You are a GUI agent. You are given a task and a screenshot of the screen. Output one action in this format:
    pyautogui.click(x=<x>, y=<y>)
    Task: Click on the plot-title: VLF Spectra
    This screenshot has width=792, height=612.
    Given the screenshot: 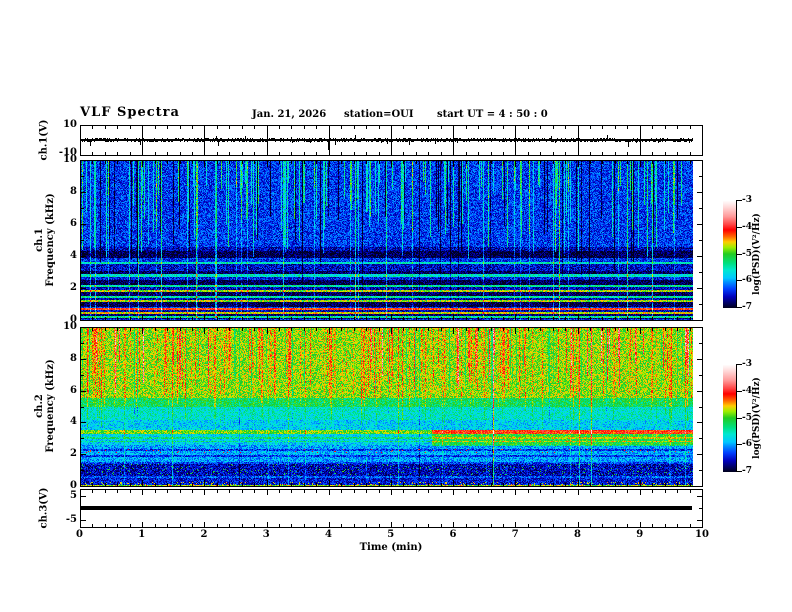 What is the action you would take?
    pyautogui.click(x=130, y=112)
    